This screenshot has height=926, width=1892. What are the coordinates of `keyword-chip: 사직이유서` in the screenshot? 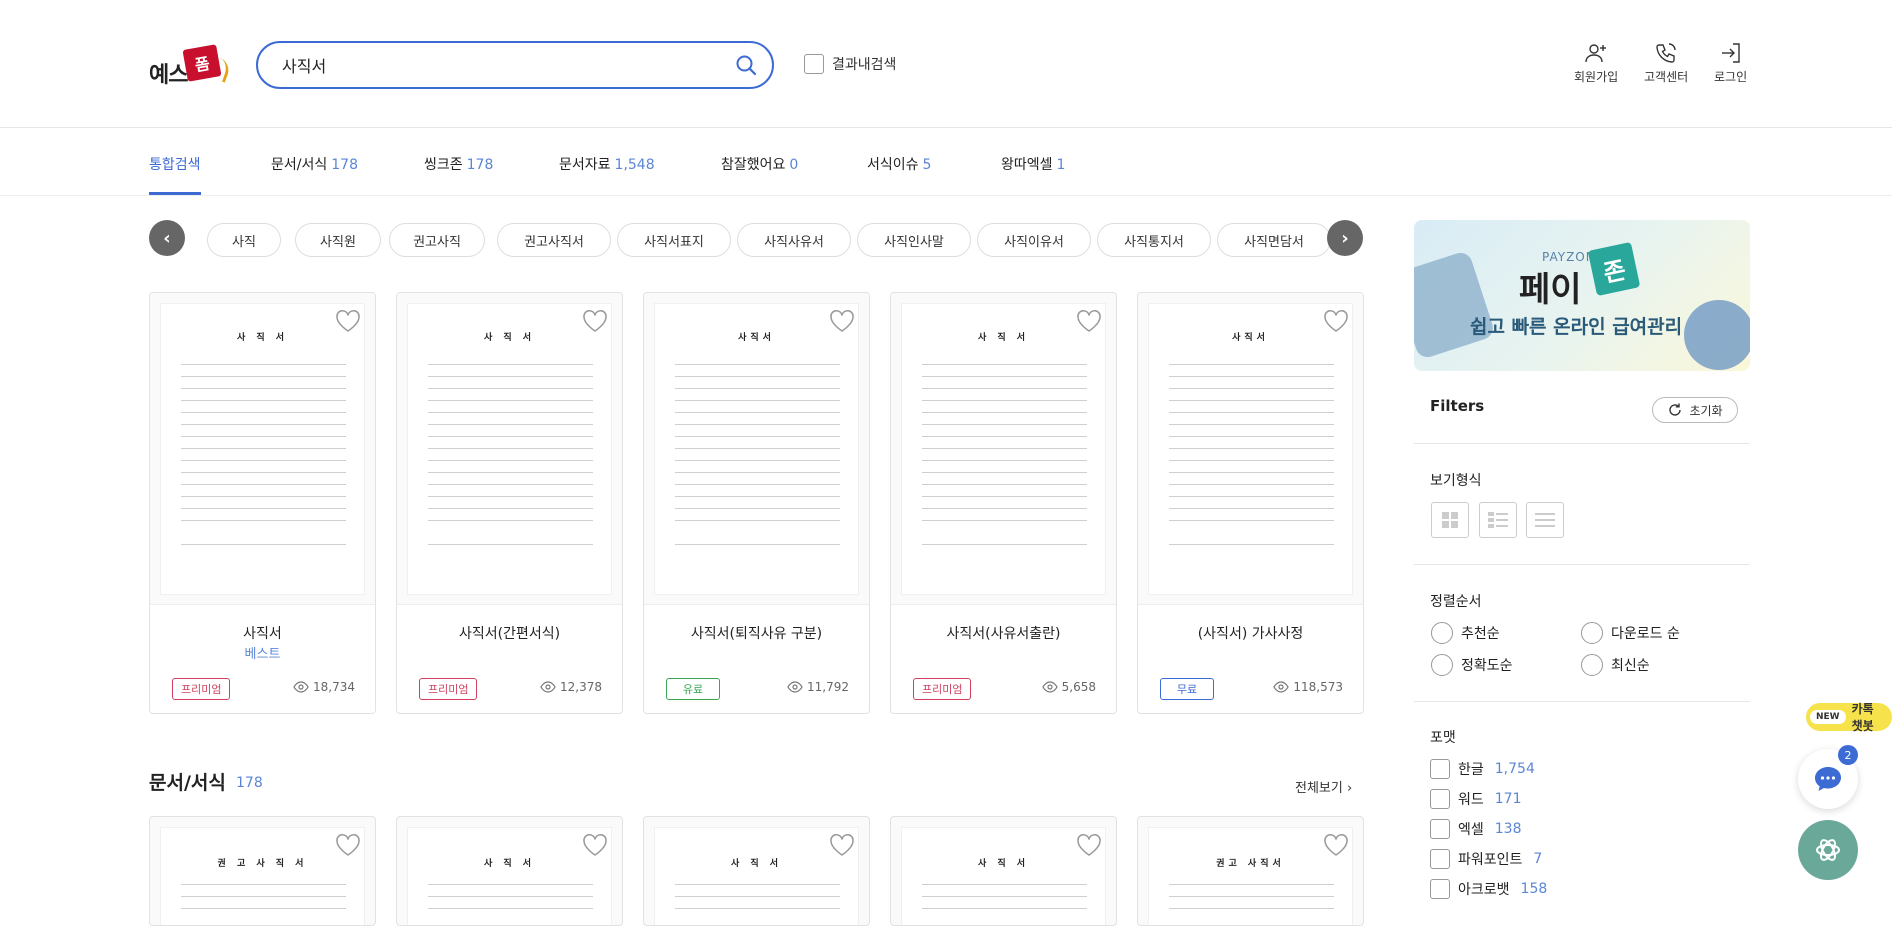 It's located at (1034, 240).